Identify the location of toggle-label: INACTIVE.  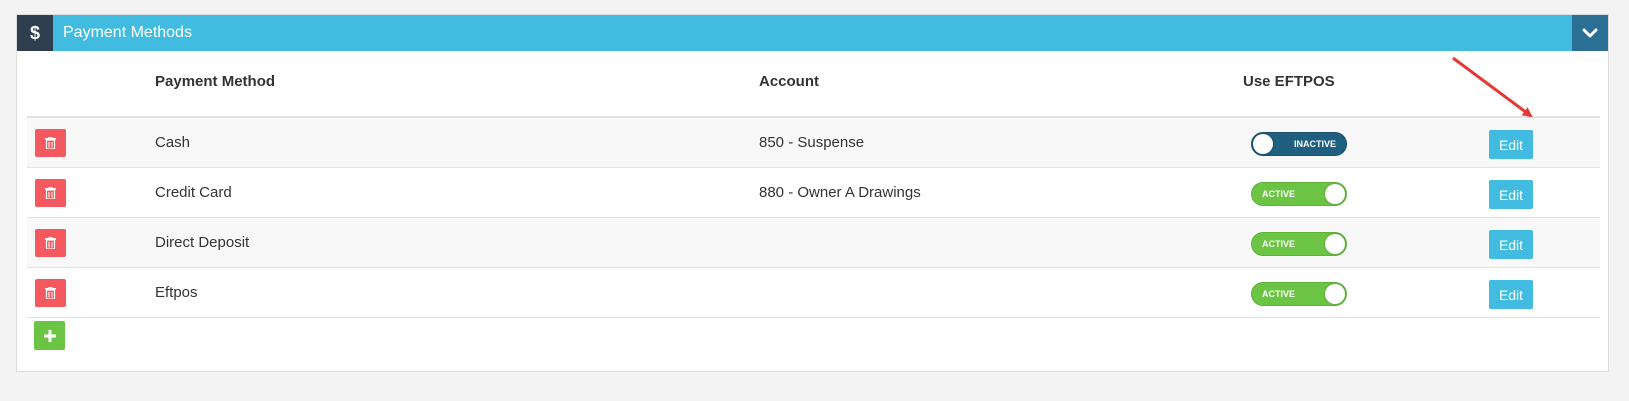
(1314, 144).